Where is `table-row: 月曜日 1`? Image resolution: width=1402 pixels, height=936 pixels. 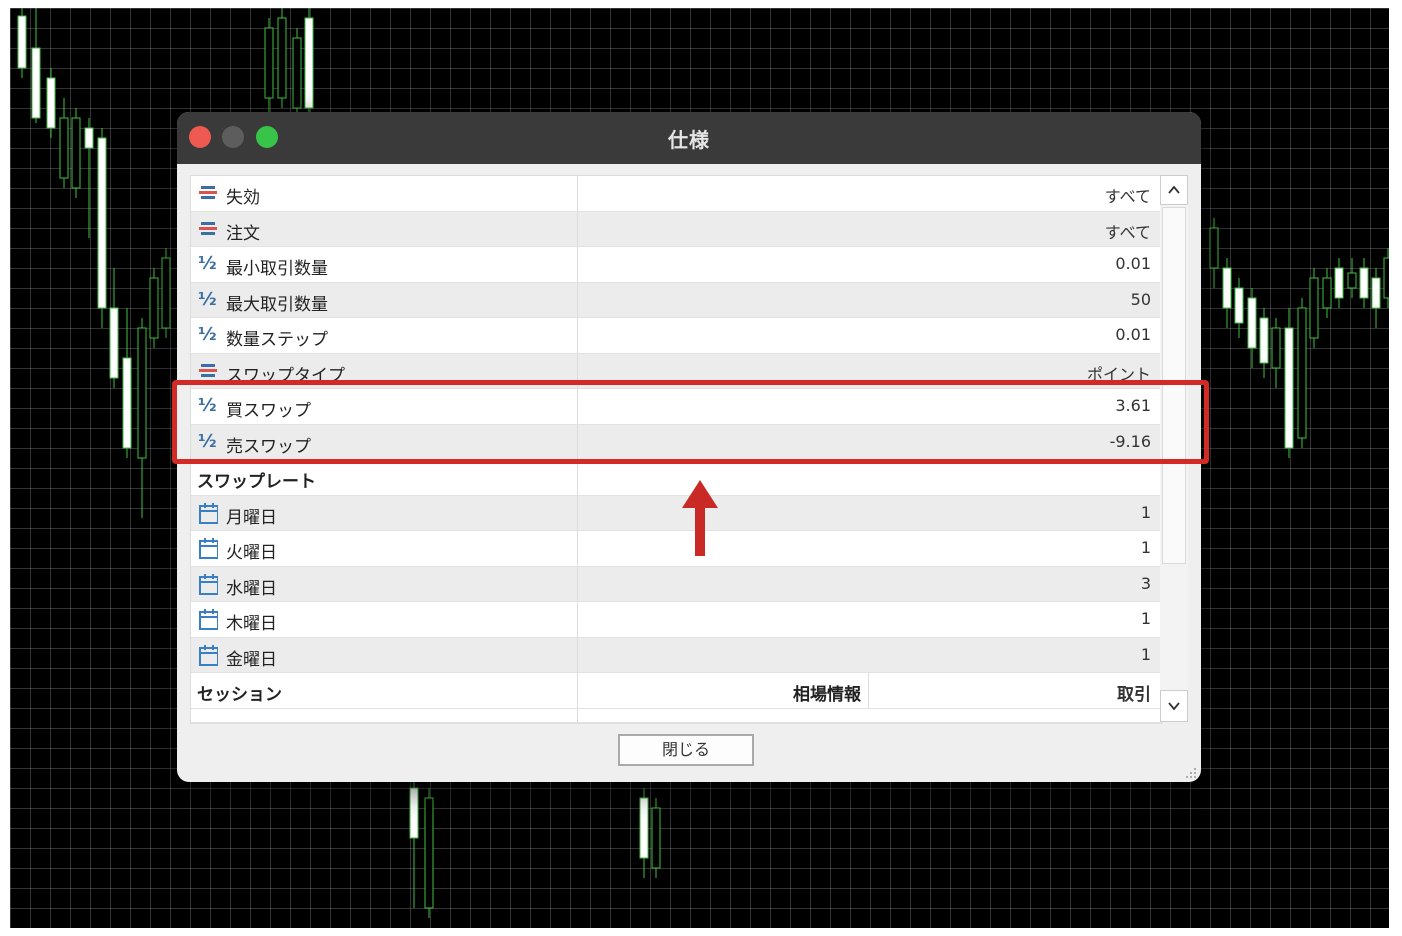
table-row: 月曜日 1 is located at coordinates (676, 513).